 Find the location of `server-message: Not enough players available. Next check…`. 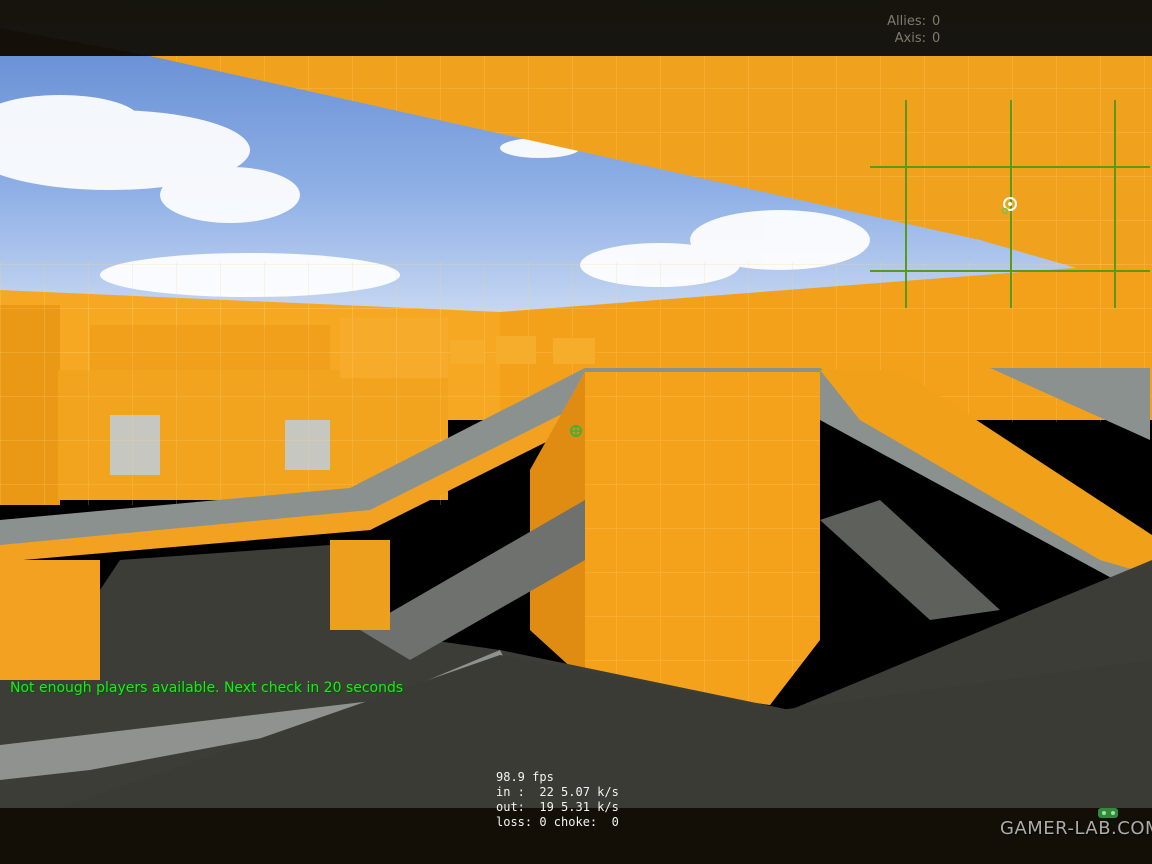

server-message: Not enough players available. Next check… is located at coordinates (207, 688).